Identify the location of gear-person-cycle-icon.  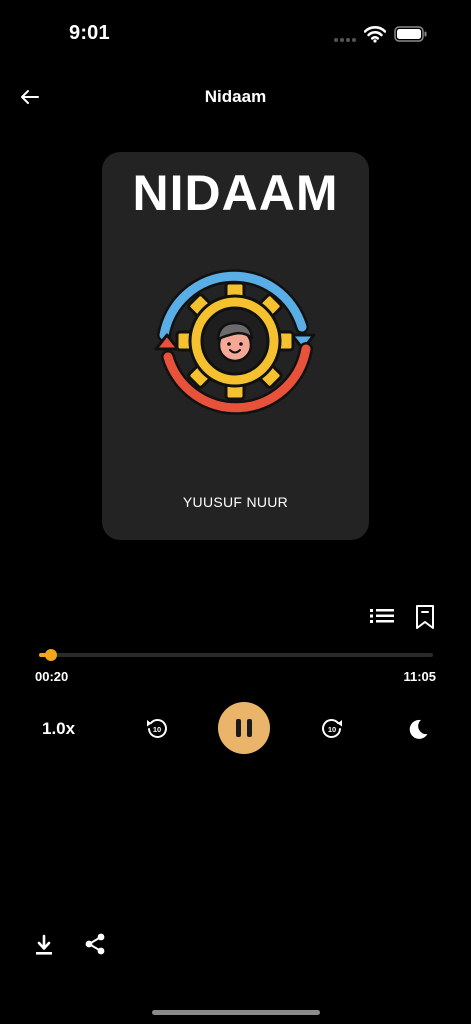
(235, 342).